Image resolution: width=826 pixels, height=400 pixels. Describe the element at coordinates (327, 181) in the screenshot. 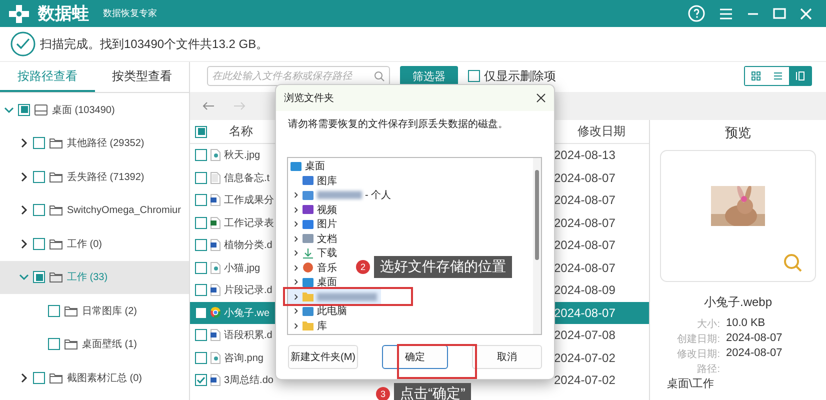

I see `folder-label: 图库` at that location.